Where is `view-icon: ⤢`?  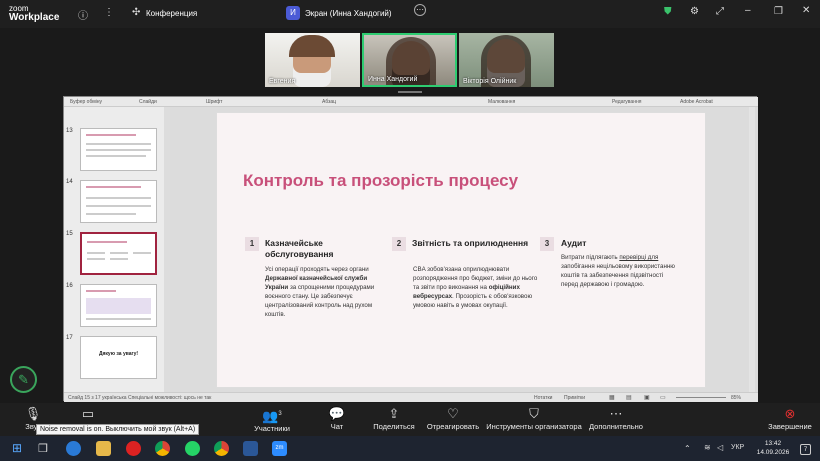 view-icon: ⤢ is located at coordinates (720, 11).